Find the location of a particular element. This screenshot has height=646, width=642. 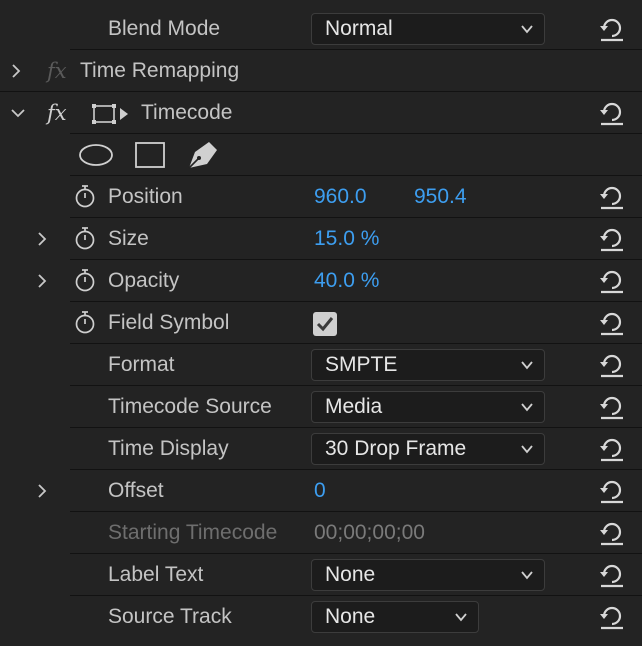

offset-row: Offset 0 is located at coordinates (321, 491).